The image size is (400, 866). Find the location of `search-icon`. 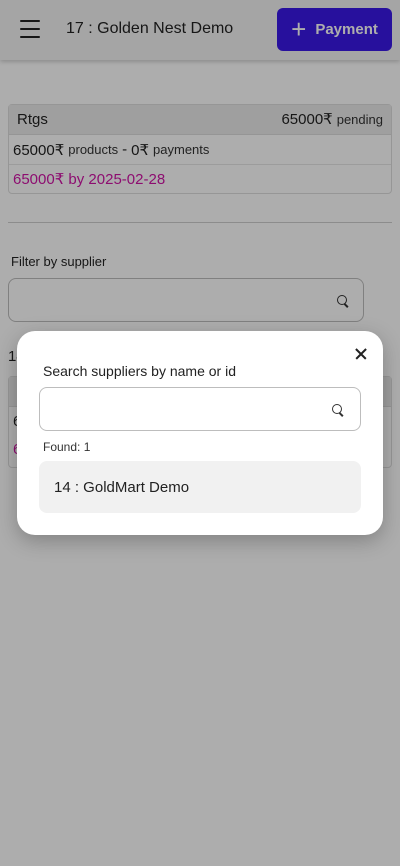

search-icon is located at coordinates (338, 410).